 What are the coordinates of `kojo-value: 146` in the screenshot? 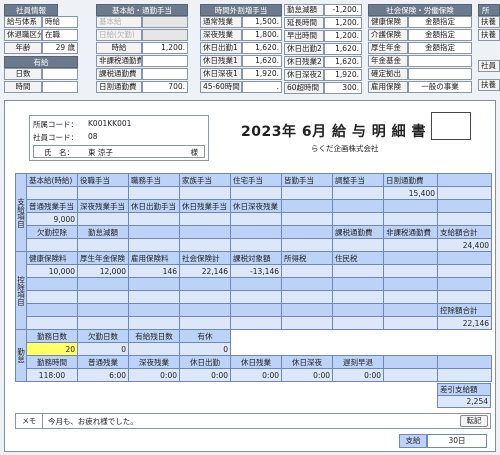 It's located at (154, 271).